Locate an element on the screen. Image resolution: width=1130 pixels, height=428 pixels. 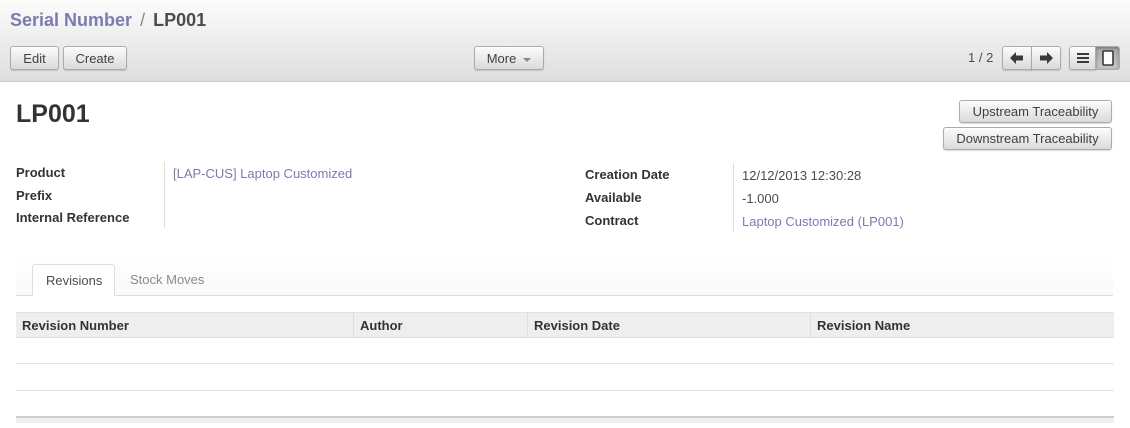
caret-down-icon is located at coordinates (527, 59).